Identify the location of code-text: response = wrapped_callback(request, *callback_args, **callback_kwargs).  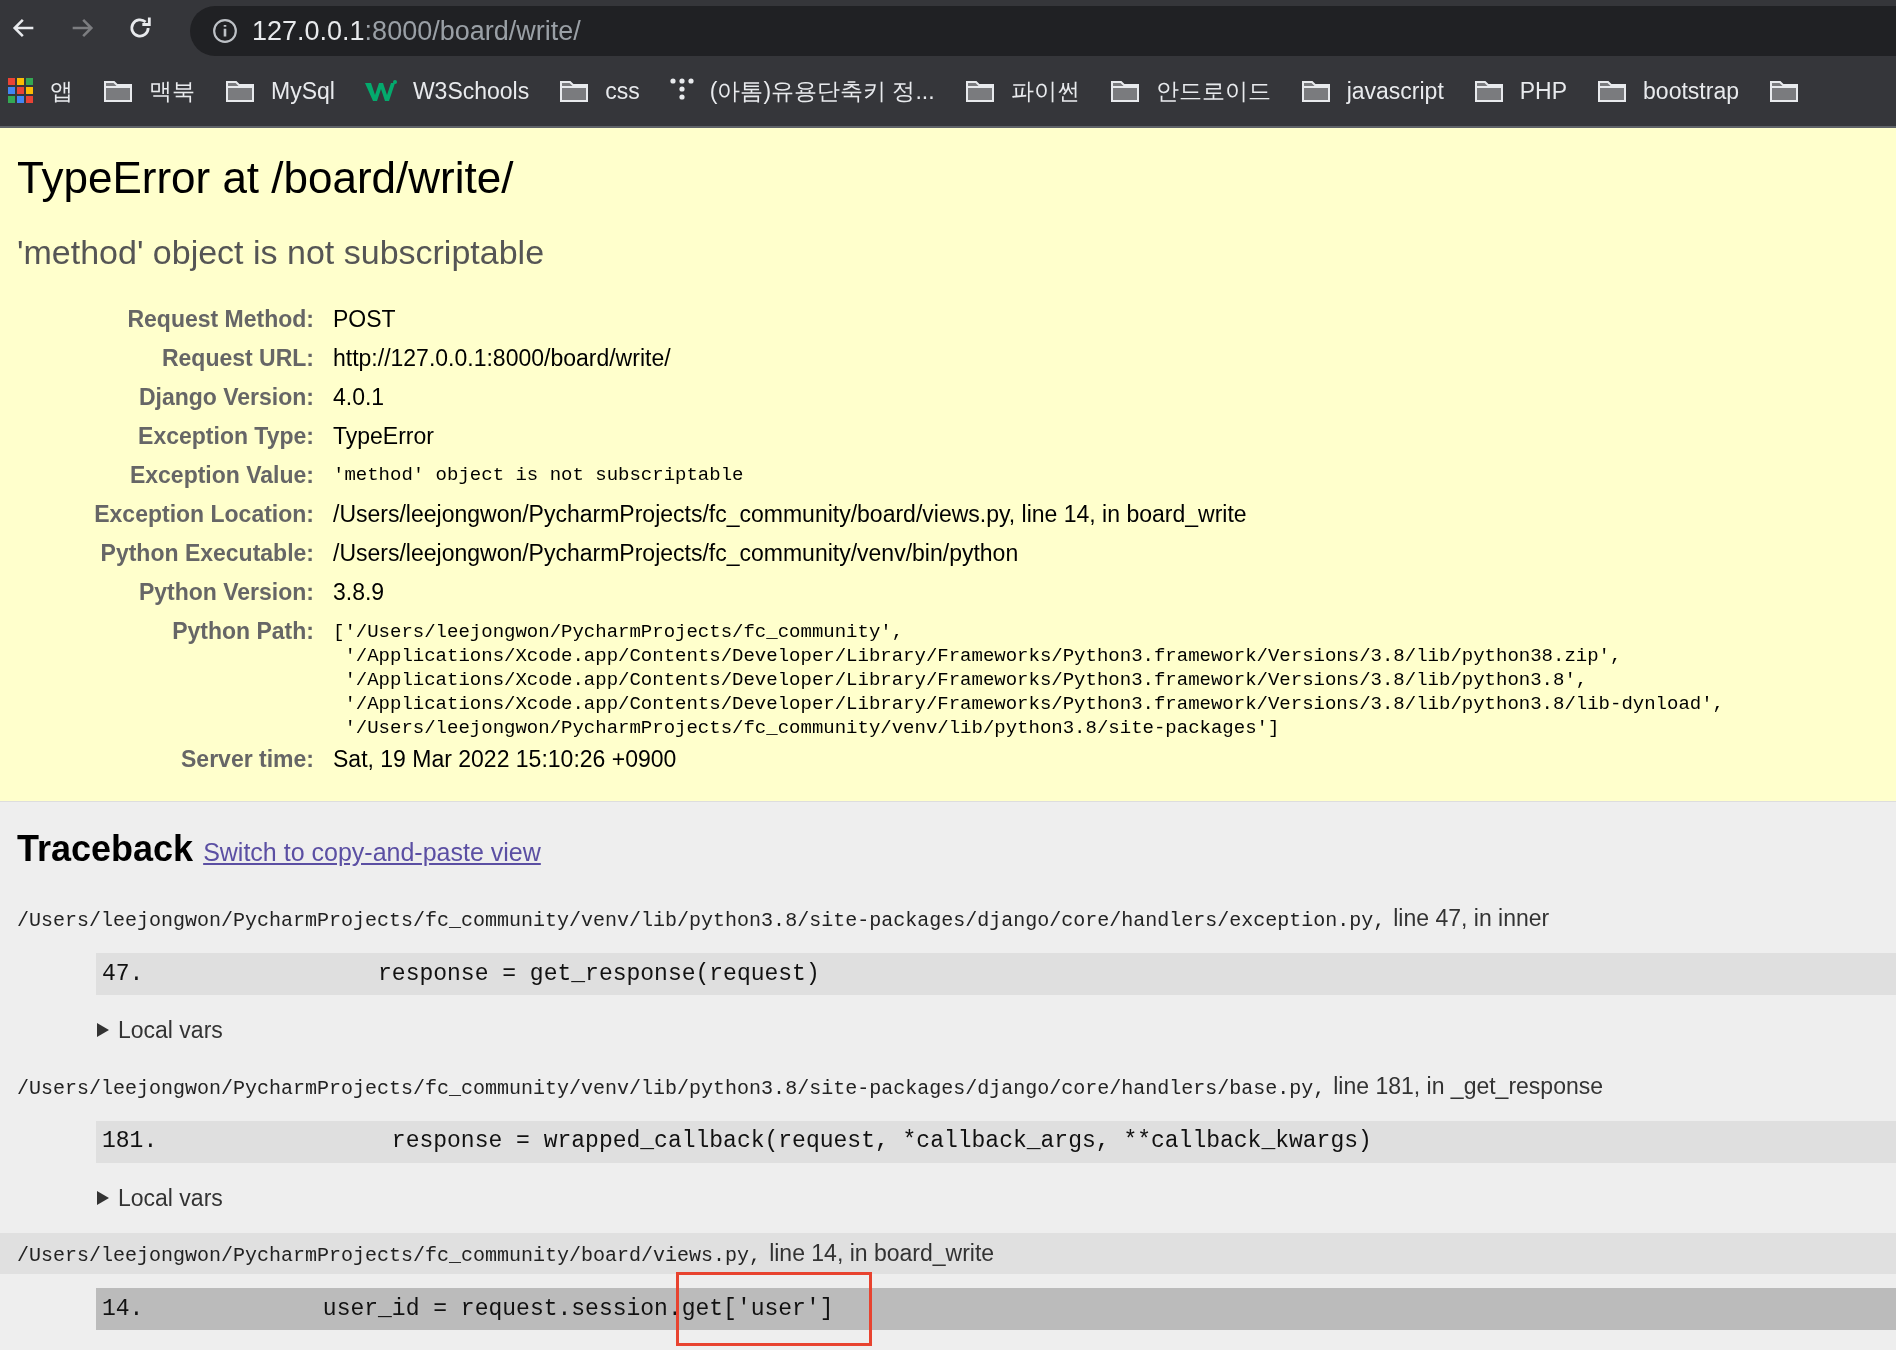
(881, 1142).